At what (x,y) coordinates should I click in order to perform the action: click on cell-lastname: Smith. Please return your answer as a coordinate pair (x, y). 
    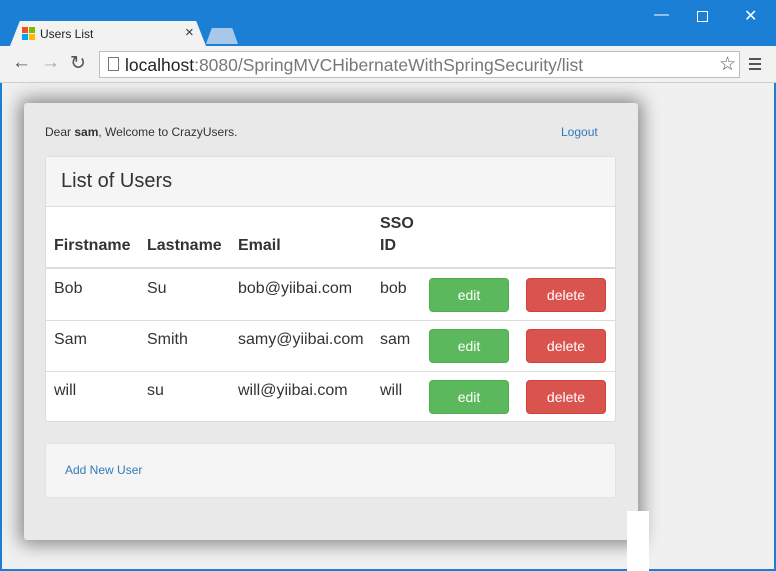
    Looking at the image, I should click on (167, 339).